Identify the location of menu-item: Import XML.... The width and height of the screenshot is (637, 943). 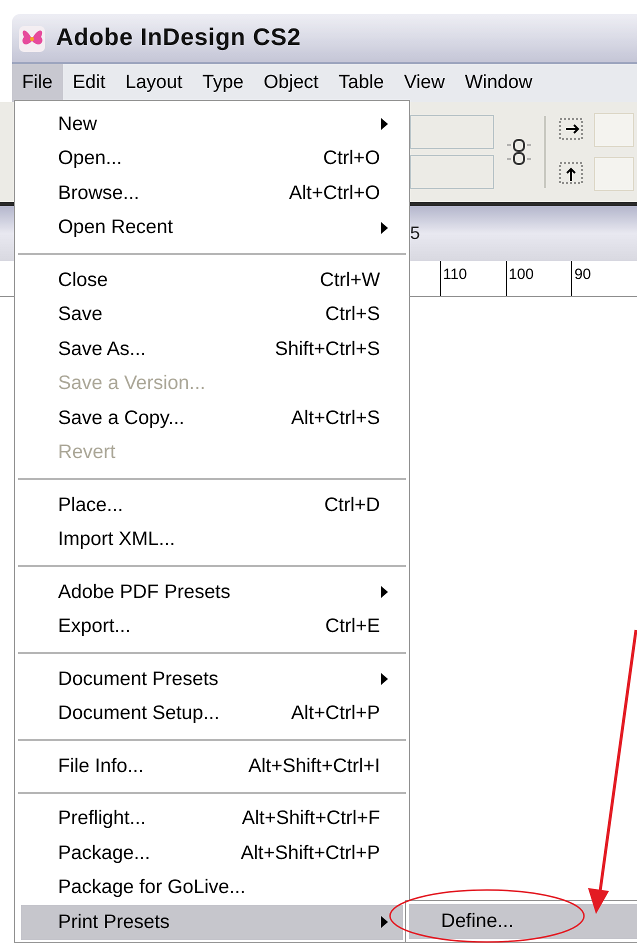
(212, 539).